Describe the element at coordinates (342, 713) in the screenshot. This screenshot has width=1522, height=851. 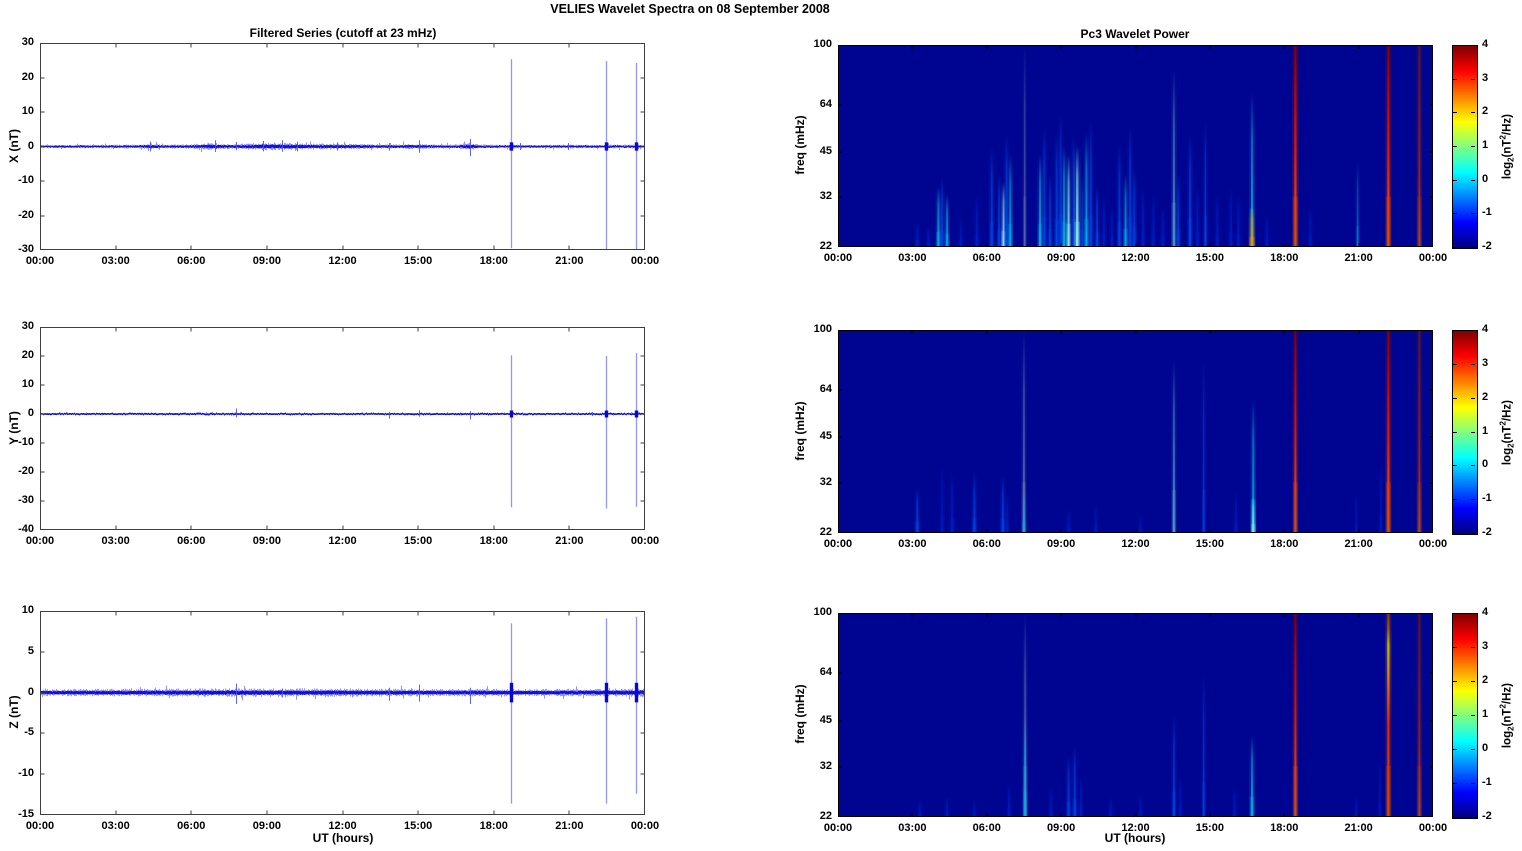
I see `timeseries-plot-z` at that location.